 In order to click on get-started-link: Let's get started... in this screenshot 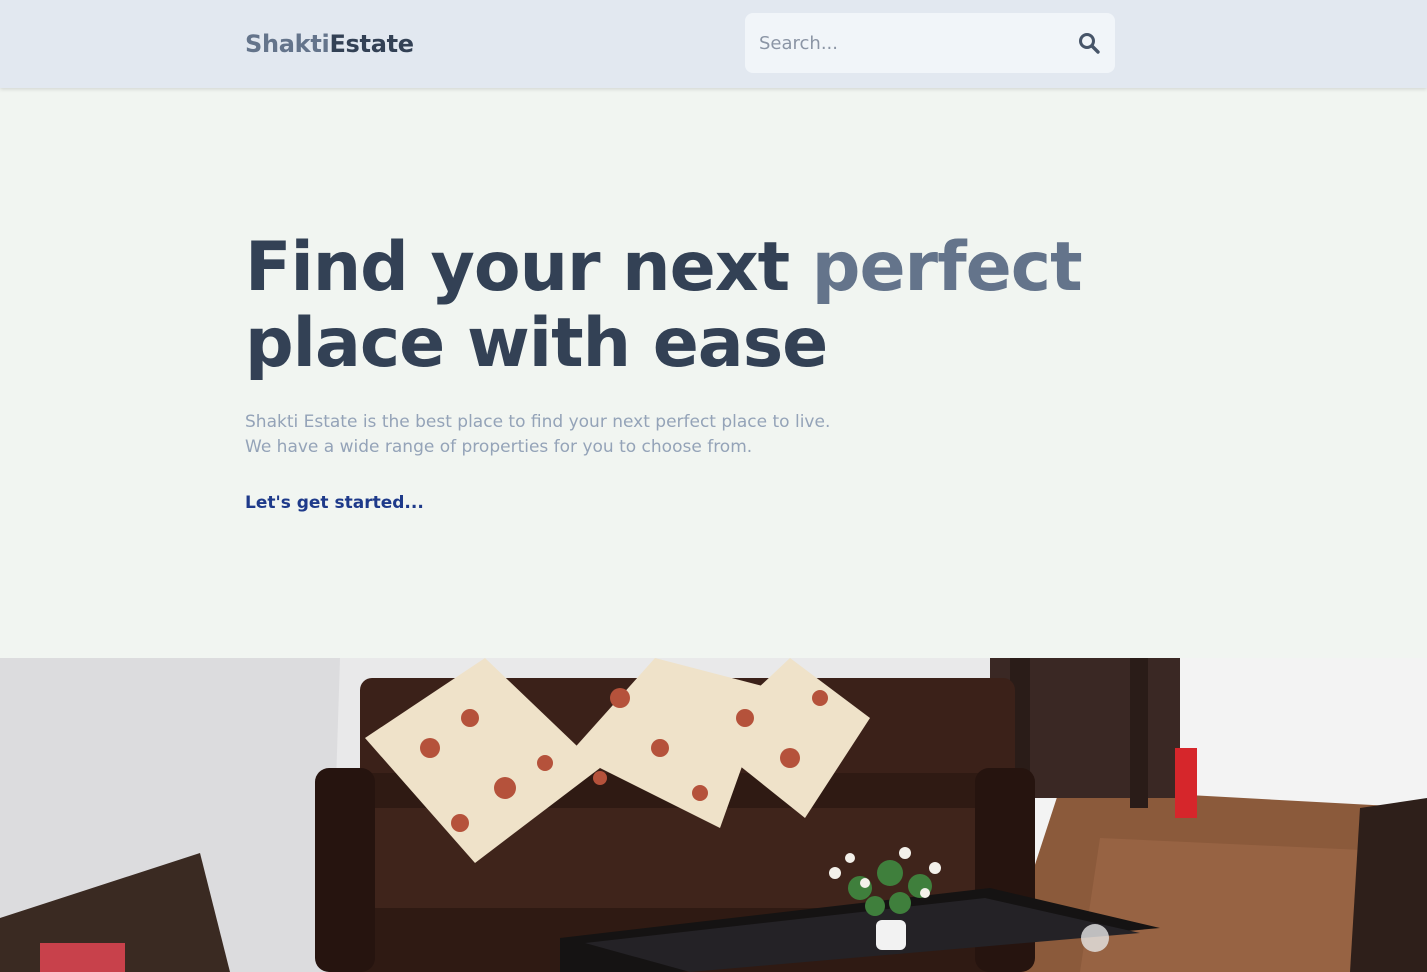, I will do `click(334, 503)`.